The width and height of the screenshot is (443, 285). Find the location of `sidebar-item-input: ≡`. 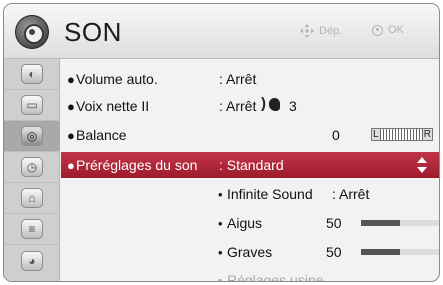

sidebar-item-input: ≡ is located at coordinates (32, 229).